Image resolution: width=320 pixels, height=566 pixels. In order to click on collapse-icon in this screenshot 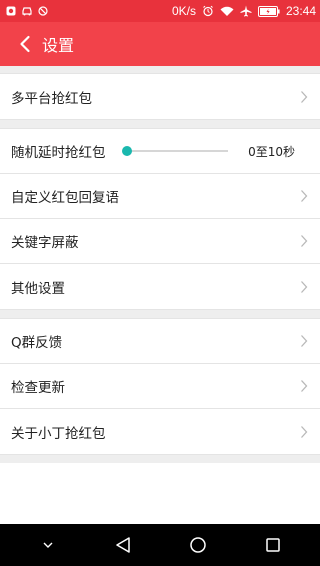, I will do `click(48, 545)`.